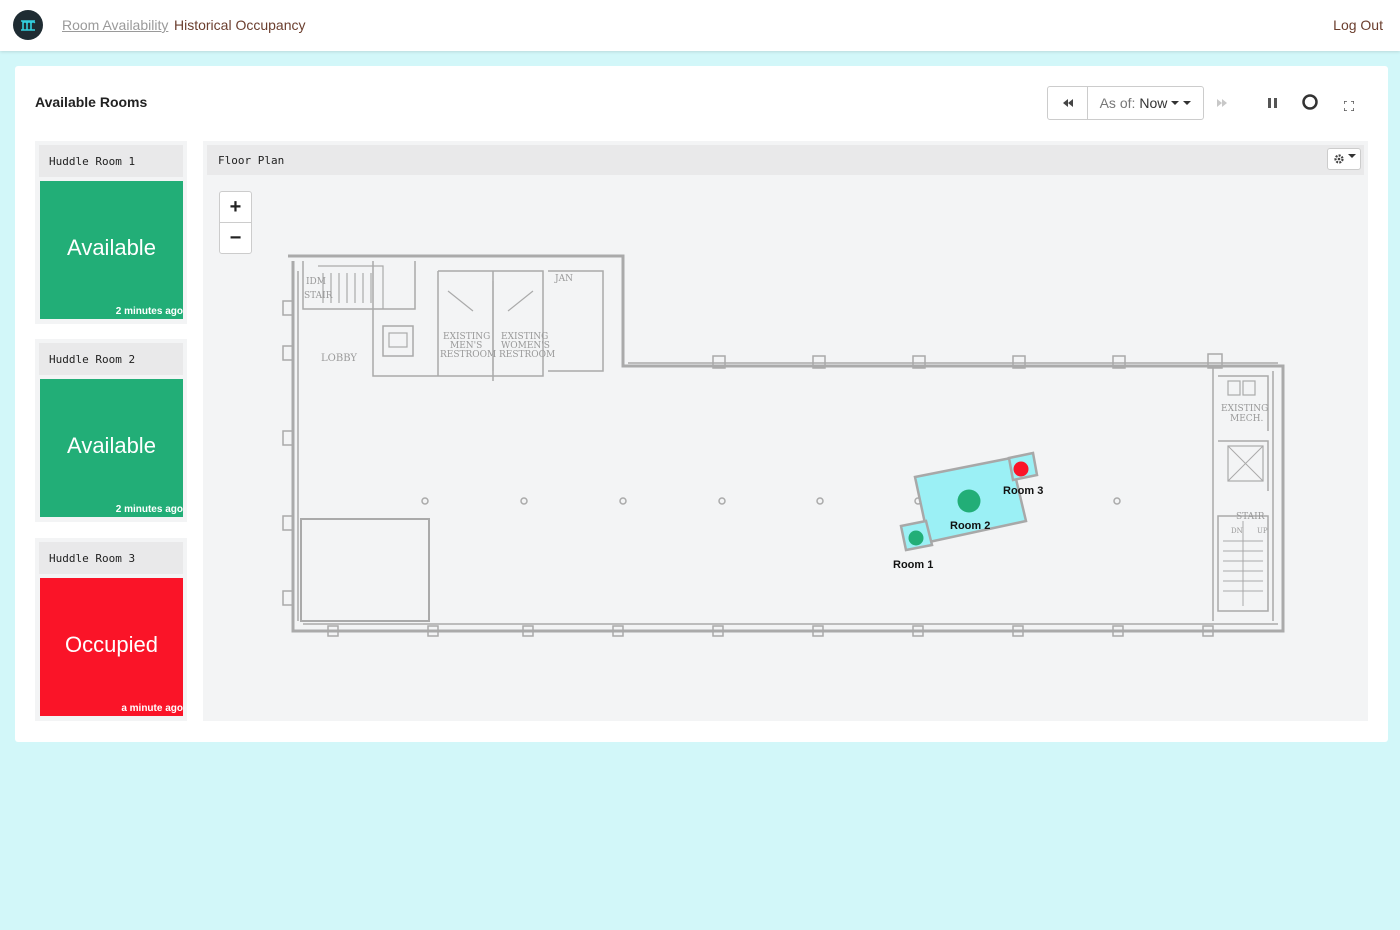 The width and height of the screenshot is (1400, 930). I want to click on as-of-value: Now, so click(1153, 103).